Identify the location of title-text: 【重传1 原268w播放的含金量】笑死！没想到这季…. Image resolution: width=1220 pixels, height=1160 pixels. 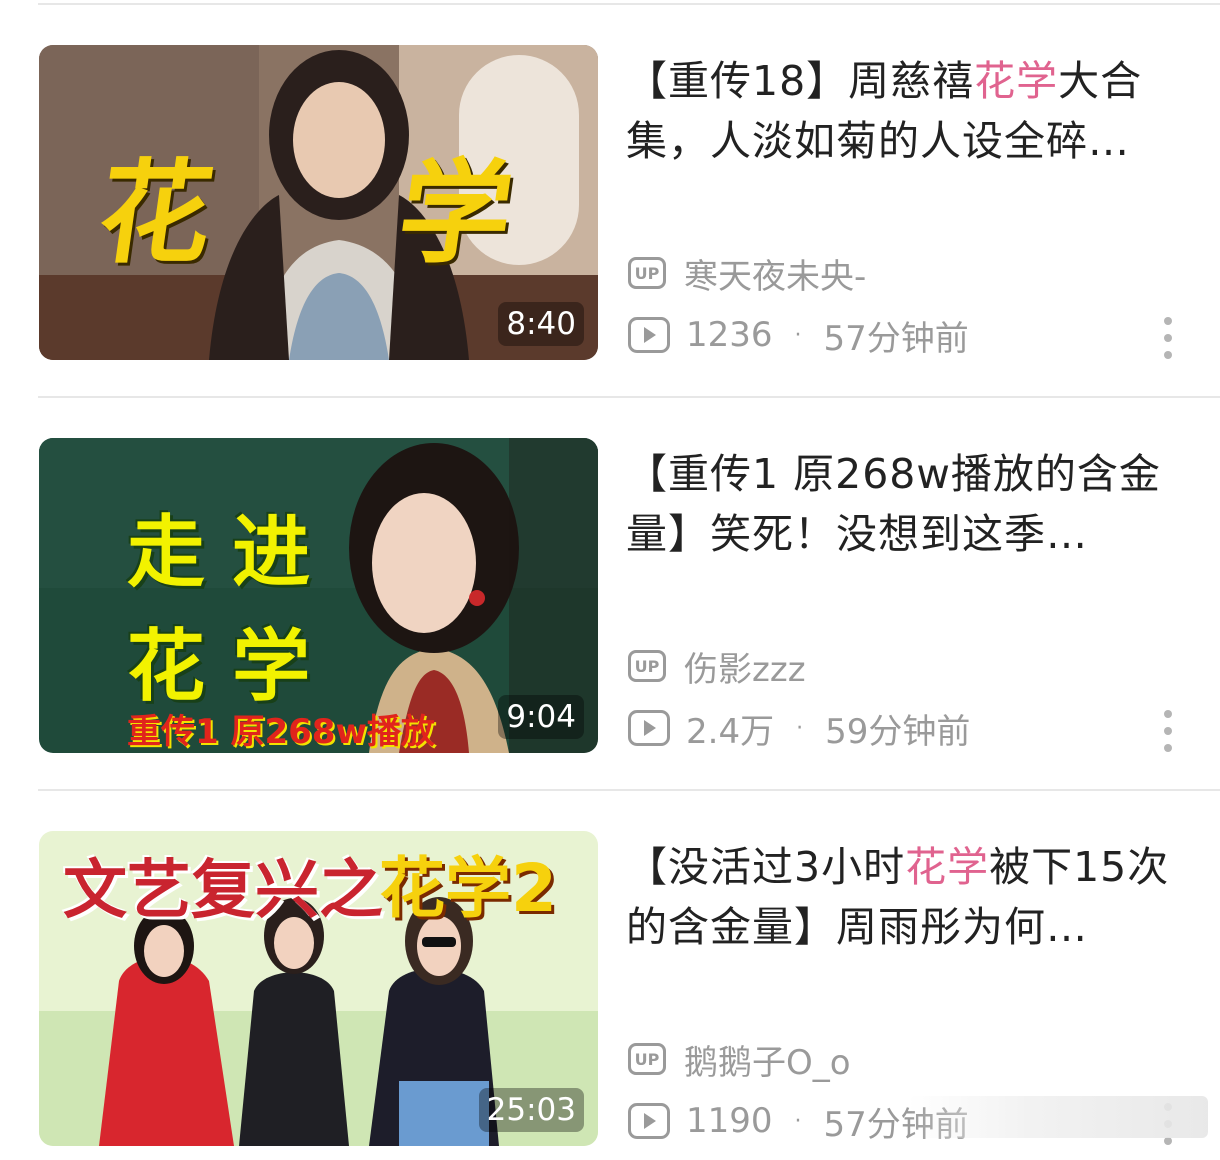
(893, 504).